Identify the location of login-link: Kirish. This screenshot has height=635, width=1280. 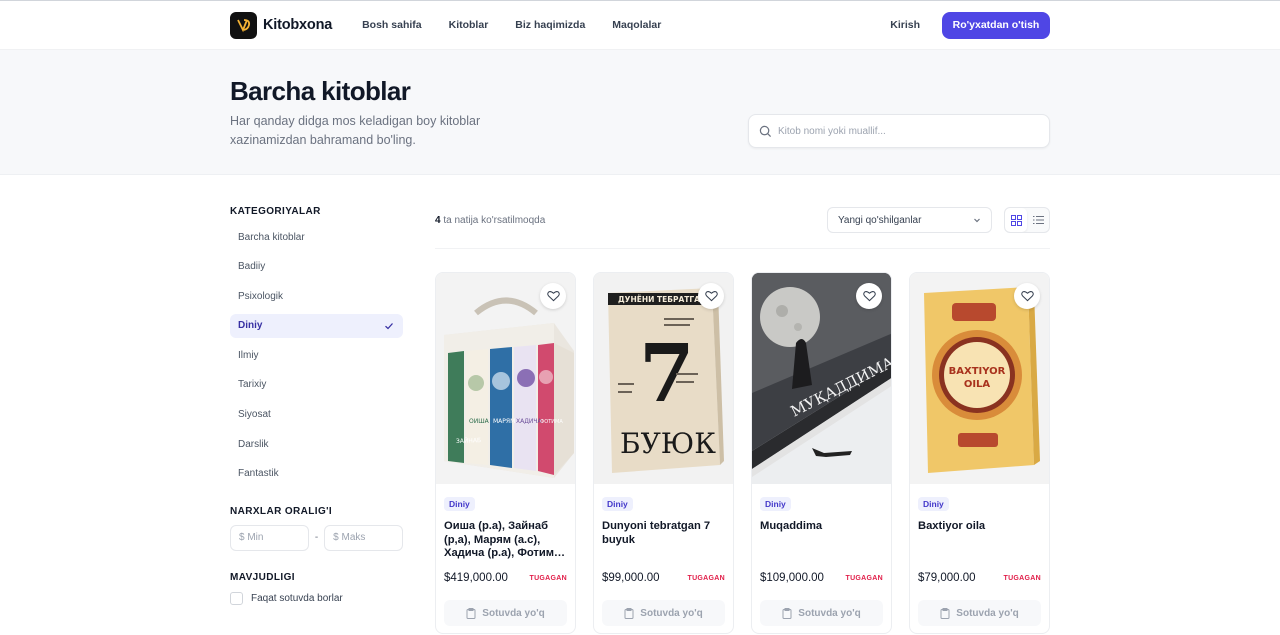
(905, 25).